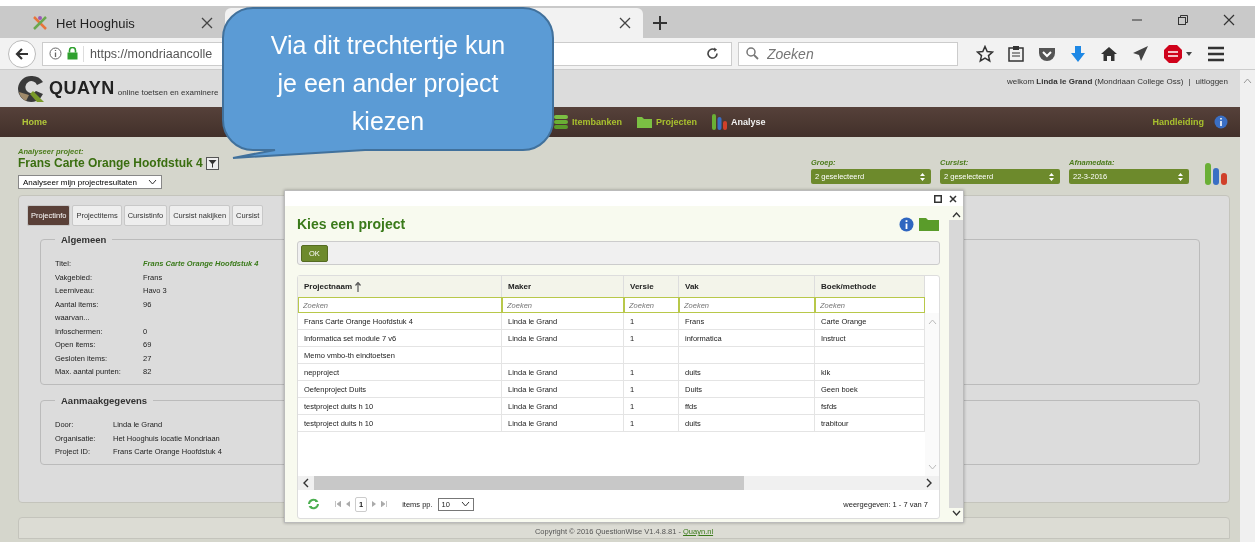 The image size is (1255, 542). Describe the element at coordinates (82, 88) in the screenshot. I see `logo-text: QUAYN` at that location.